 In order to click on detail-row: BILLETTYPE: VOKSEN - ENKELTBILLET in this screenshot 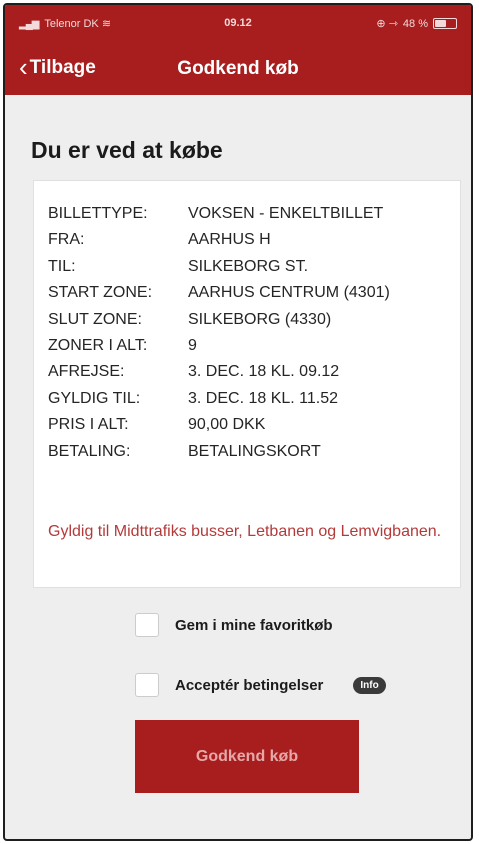, I will do `click(219, 218)`.